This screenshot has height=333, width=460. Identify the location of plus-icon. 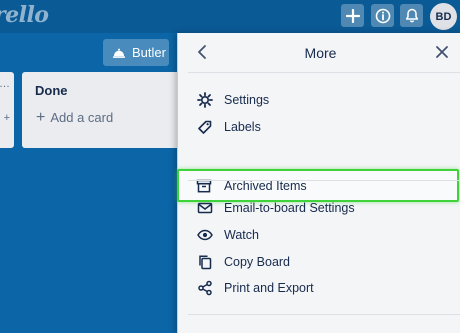
(352, 15).